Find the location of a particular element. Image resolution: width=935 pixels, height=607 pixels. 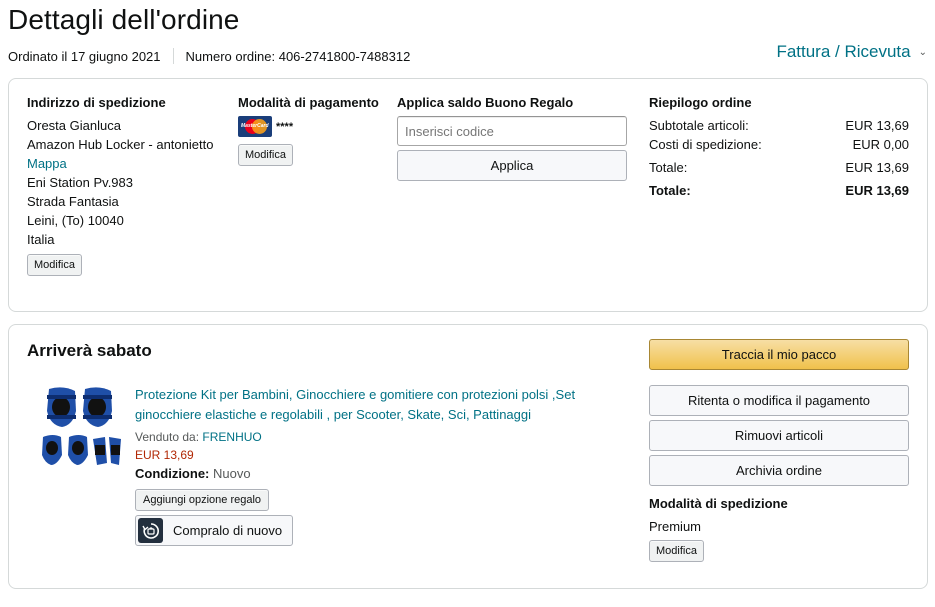

order-summary-title: Riepilogo ordine is located at coordinates (700, 102).